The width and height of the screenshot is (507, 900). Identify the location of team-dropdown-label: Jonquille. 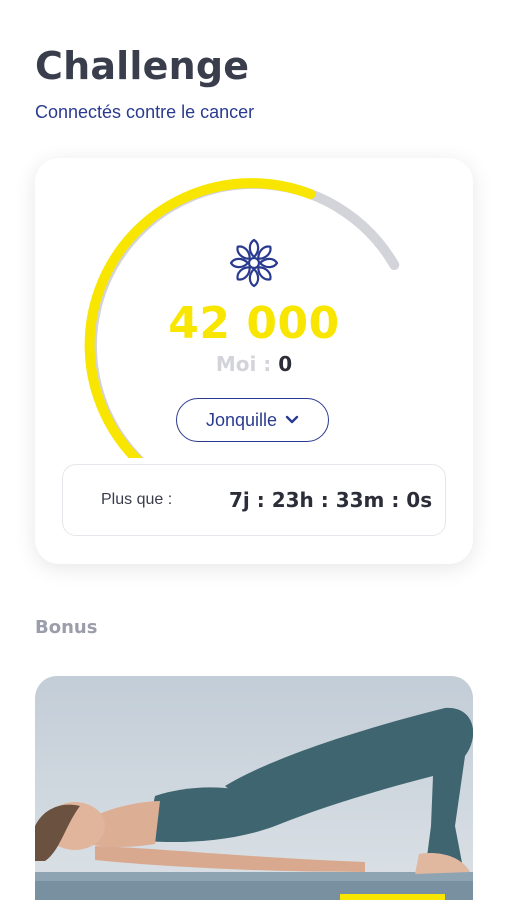
(241, 419).